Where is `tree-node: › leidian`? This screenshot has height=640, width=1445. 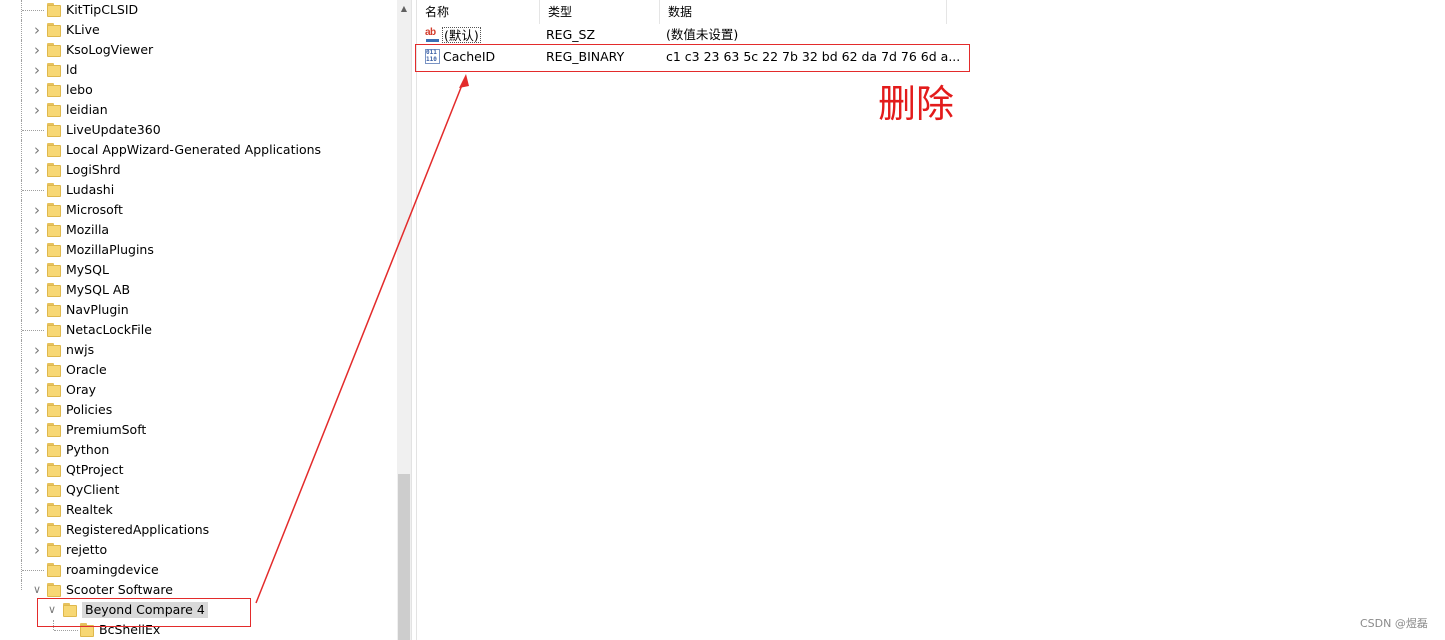 tree-node: › leidian is located at coordinates (198, 110).